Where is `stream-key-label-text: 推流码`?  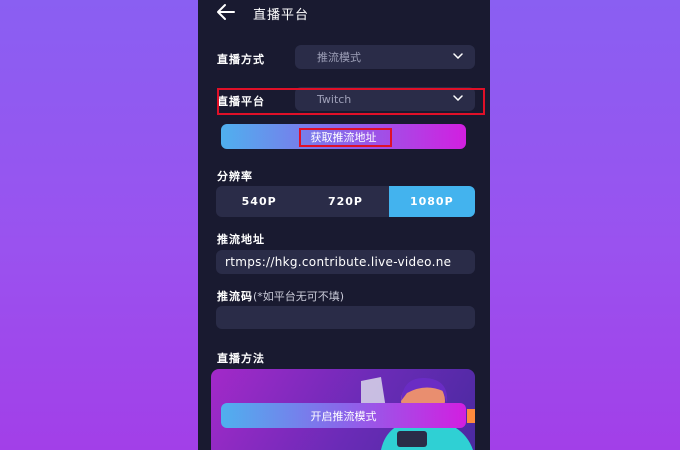
stream-key-label-text: 推流码 is located at coordinates (235, 296).